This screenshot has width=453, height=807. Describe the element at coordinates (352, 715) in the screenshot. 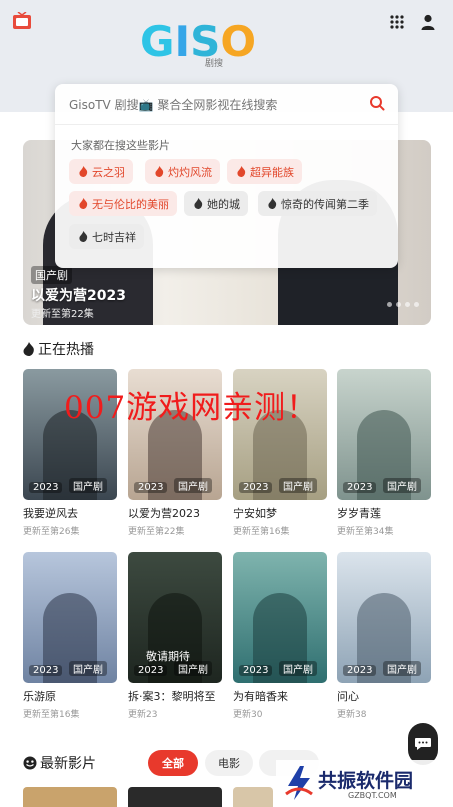

I see `card-update: 更新38` at that location.